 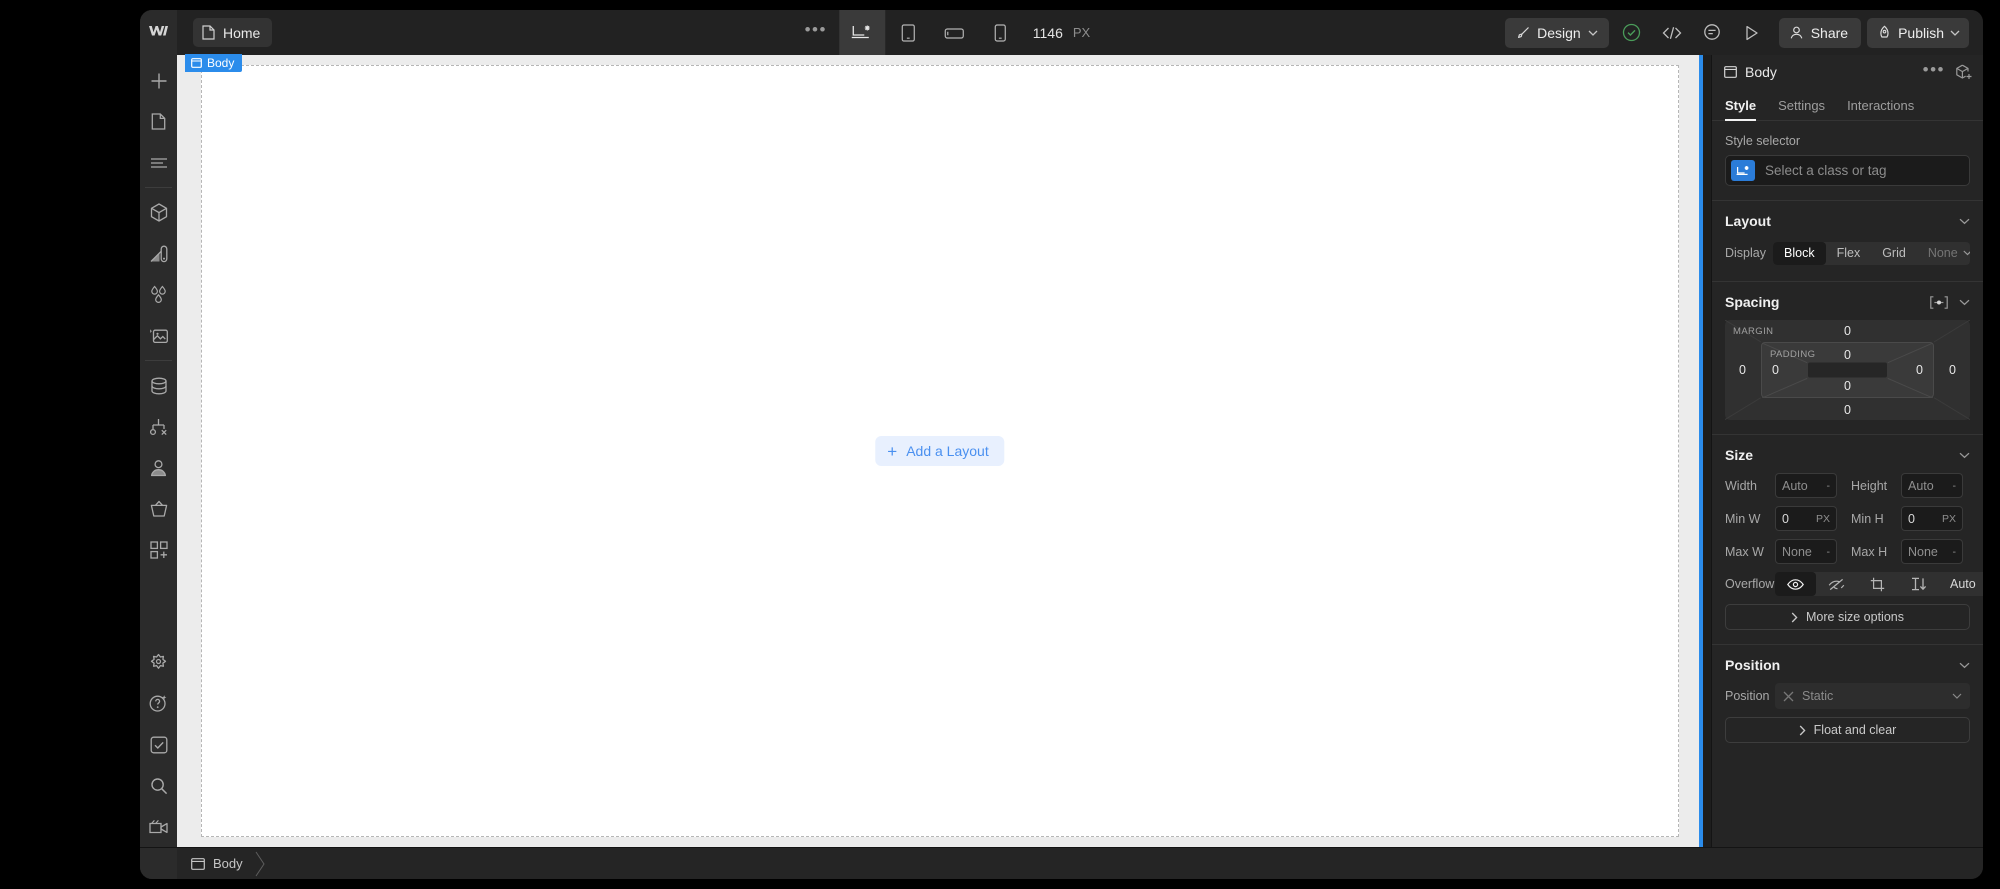 I want to click on padding-widget: PADDING 0 0 0 0, so click(x=1847, y=370).